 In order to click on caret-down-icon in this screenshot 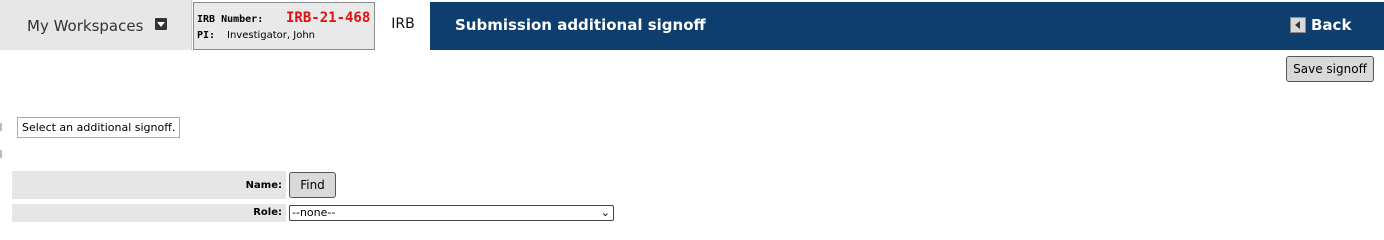, I will do `click(161, 24)`.